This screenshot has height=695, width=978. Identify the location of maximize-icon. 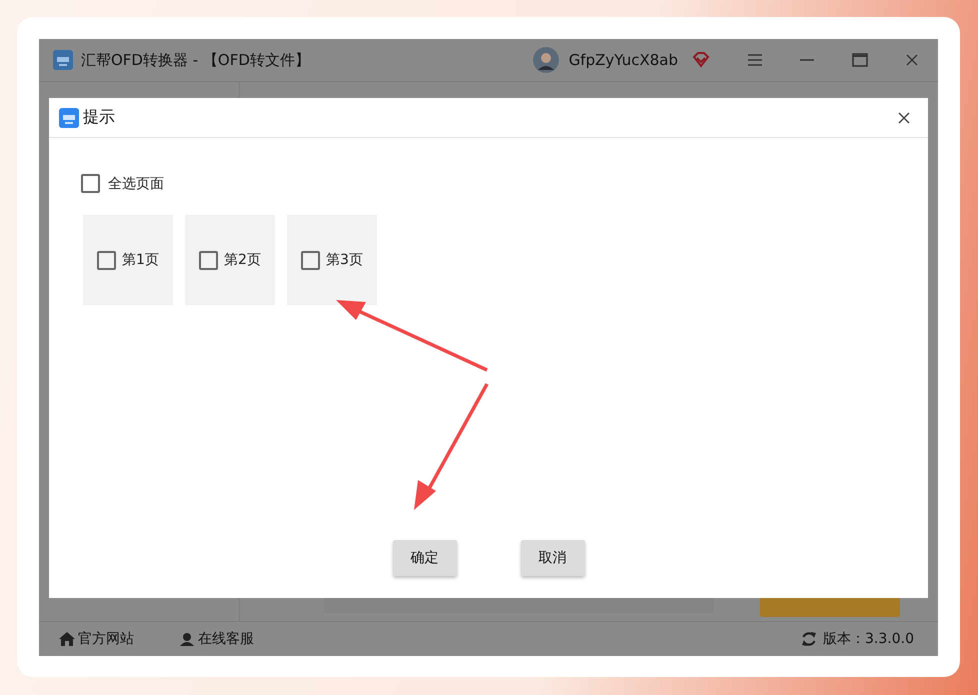
(860, 60).